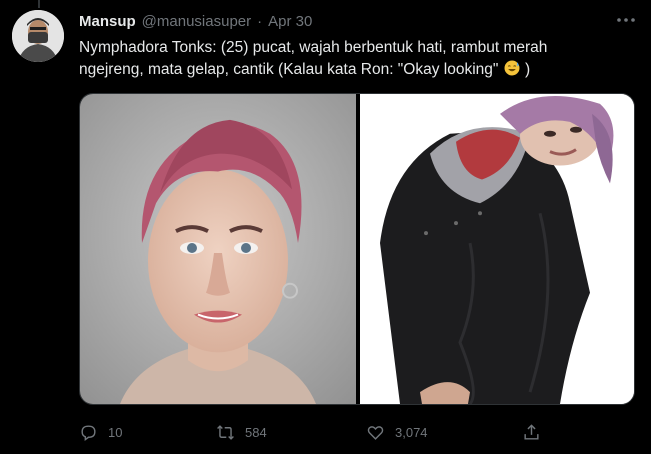 The width and height of the screenshot is (651, 454). I want to click on avatar-image, so click(38, 36).